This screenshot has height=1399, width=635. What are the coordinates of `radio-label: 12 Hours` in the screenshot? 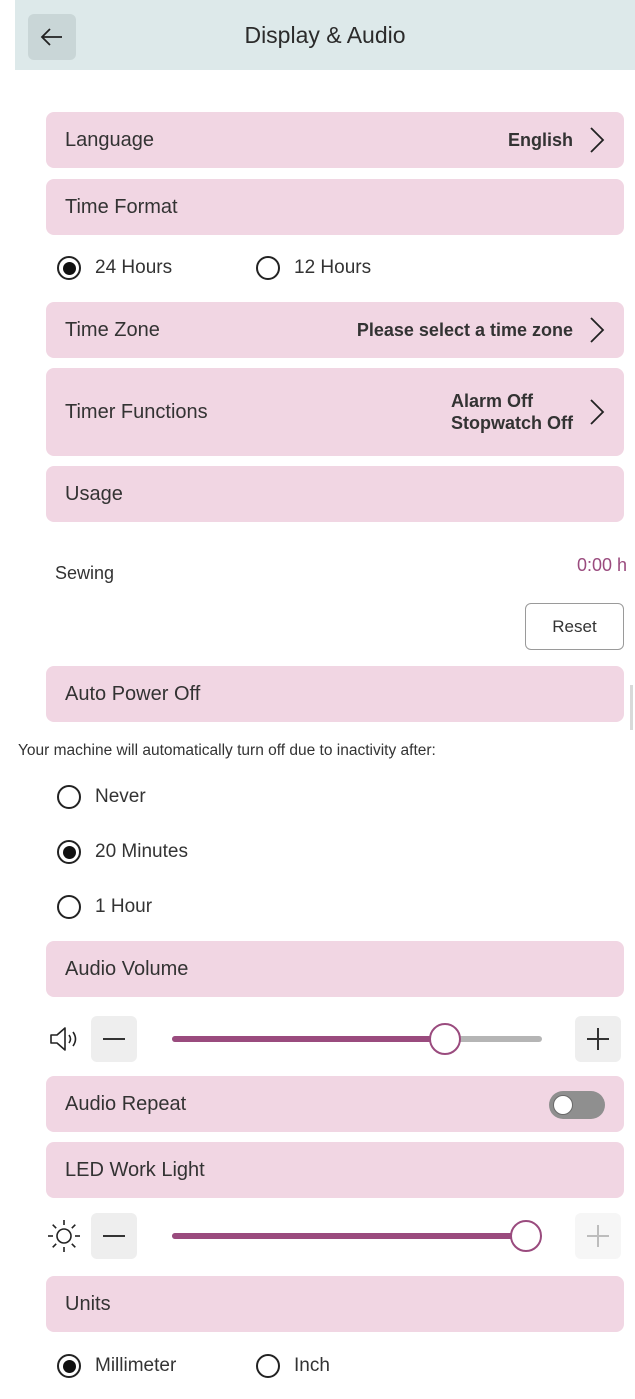 It's located at (333, 267).